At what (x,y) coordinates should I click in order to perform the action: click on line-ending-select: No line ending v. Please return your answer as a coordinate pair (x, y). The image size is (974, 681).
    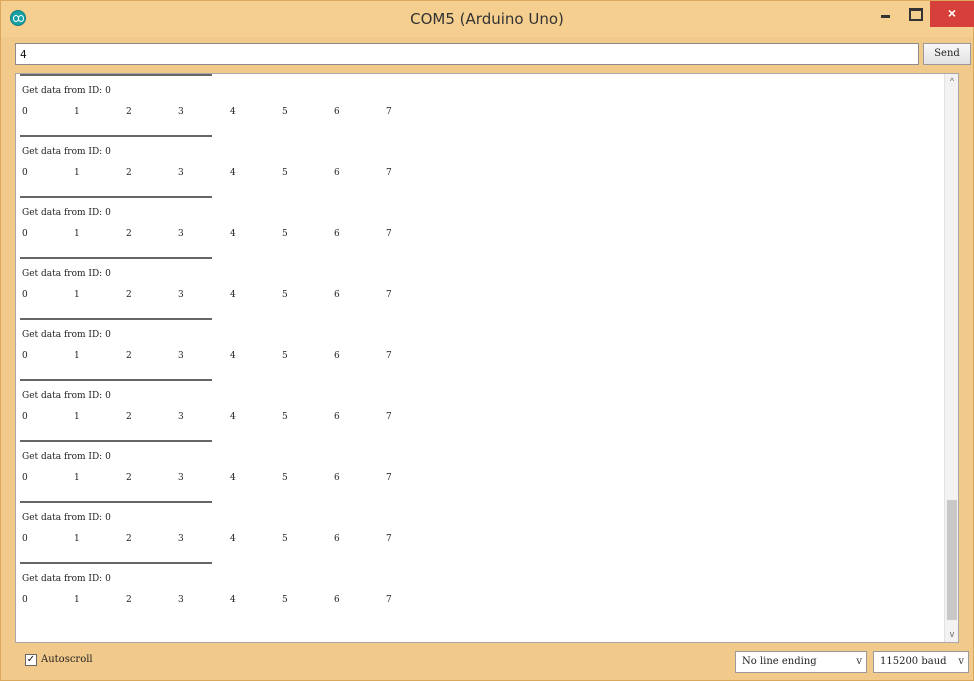
    Looking at the image, I should click on (801, 662).